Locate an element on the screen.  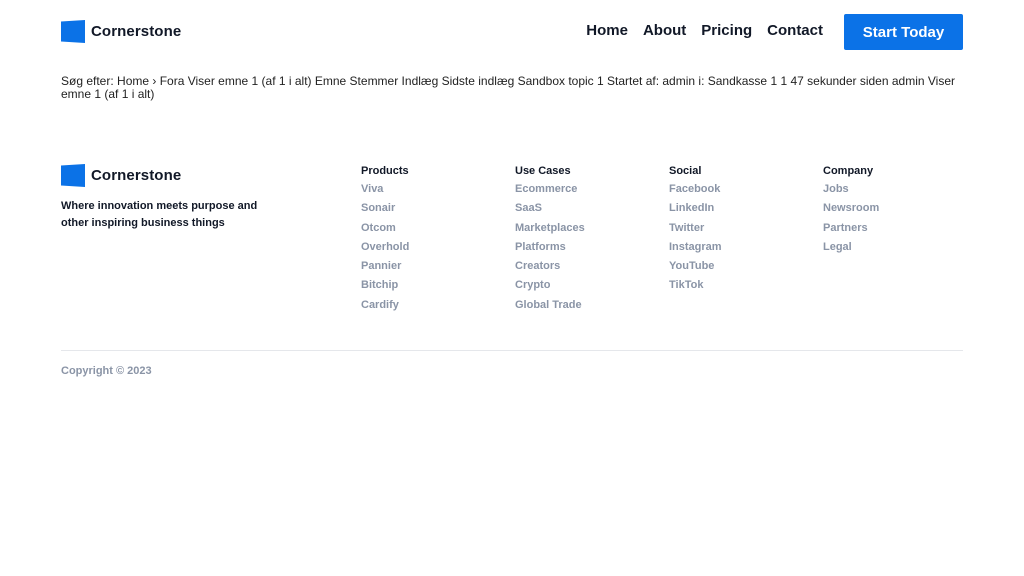
footer-brand: Cornerstone is located at coordinates (121, 175).